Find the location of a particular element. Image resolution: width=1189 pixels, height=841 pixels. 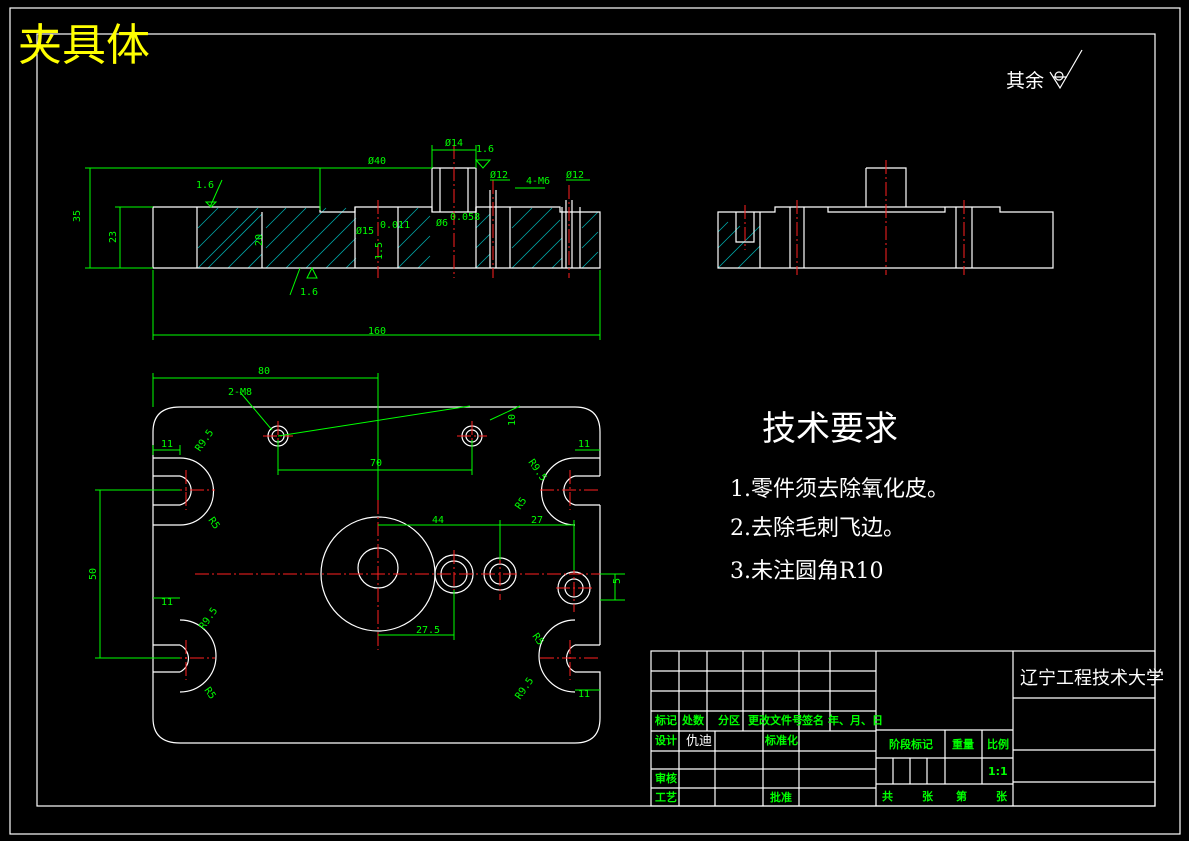

label-title_block-scale_label: 比例 is located at coordinates (998, 744).